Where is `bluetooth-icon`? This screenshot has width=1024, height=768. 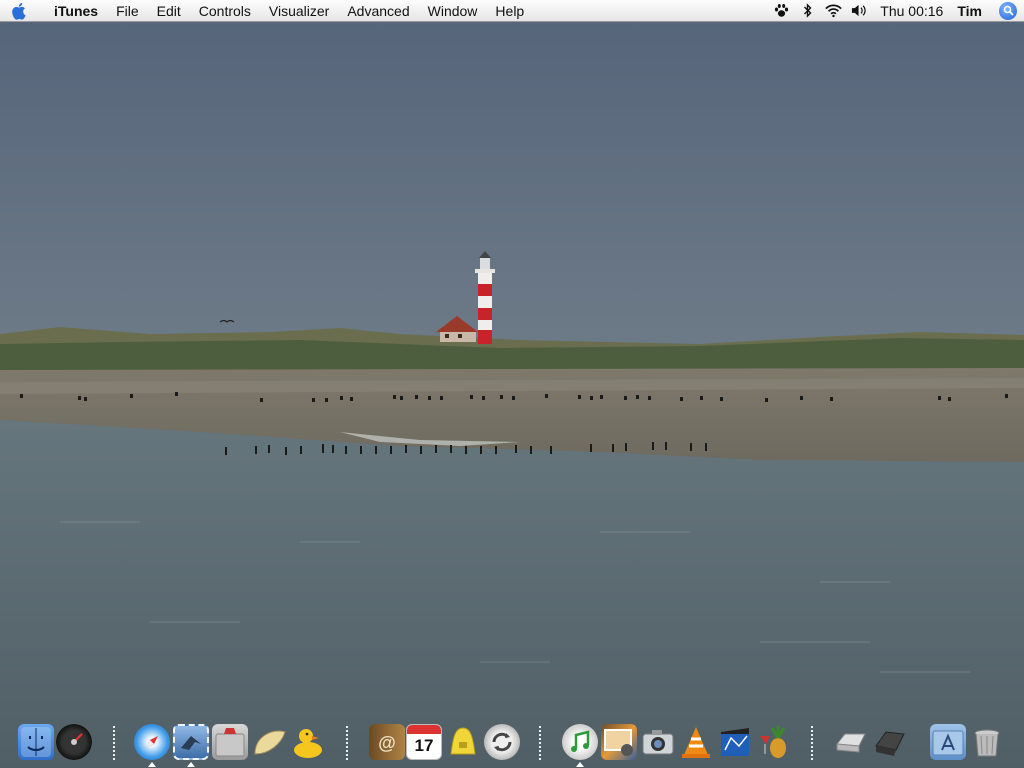 bluetooth-icon is located at coordinates (807, 11).